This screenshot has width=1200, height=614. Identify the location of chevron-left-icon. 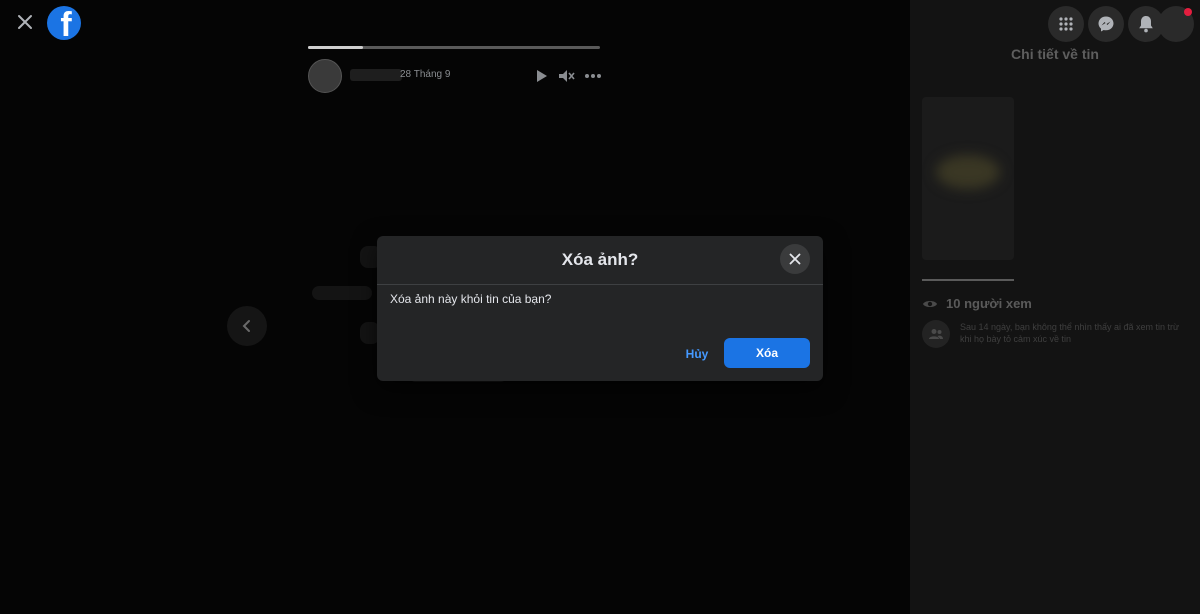
(246, 326).